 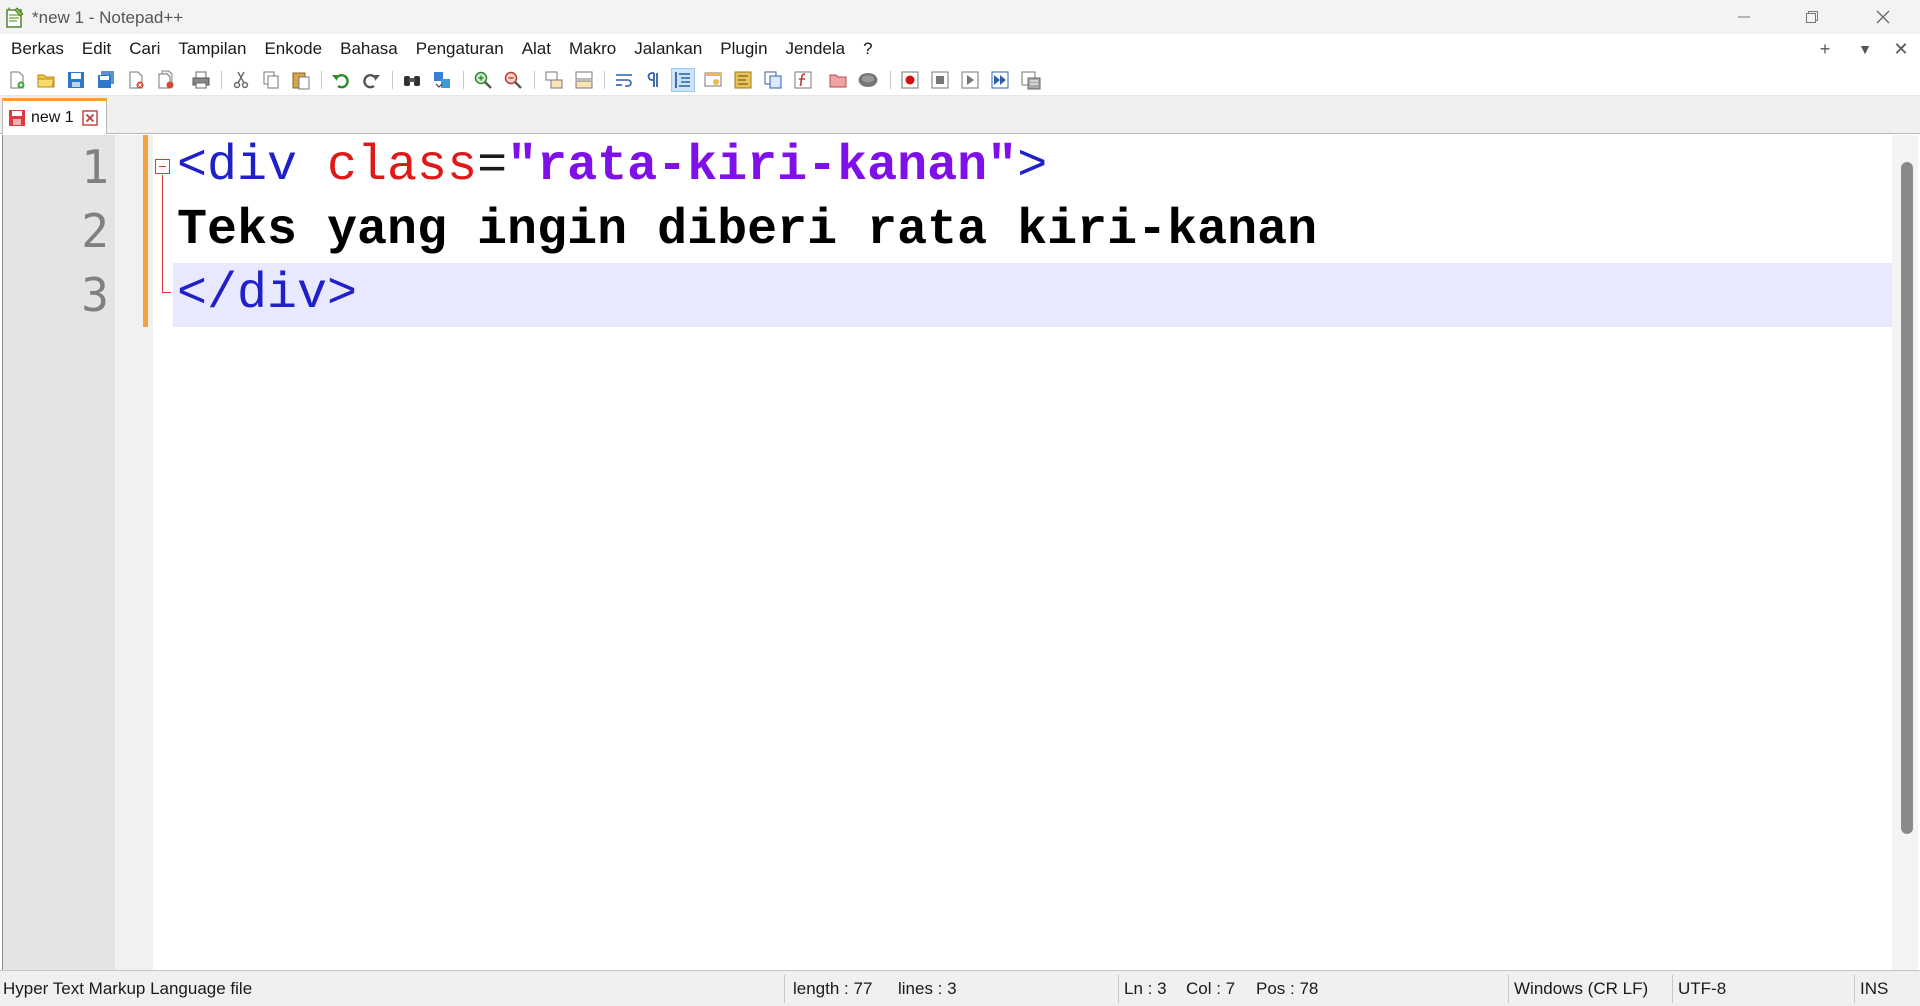 What do you see at coordinates (369, 49) in the screenshot?
I see `menu-bahasa: Bahasa` at bounding box center [369, 49].